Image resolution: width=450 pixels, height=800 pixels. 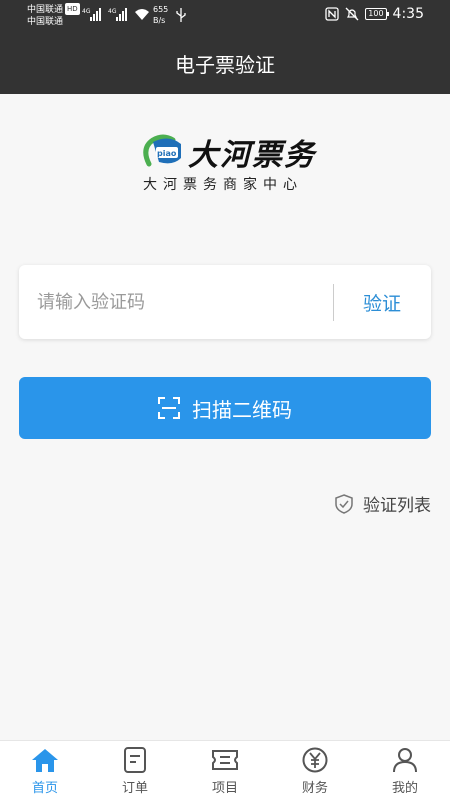 I want to click on clock: 4:35, so click(x=408, y=14).